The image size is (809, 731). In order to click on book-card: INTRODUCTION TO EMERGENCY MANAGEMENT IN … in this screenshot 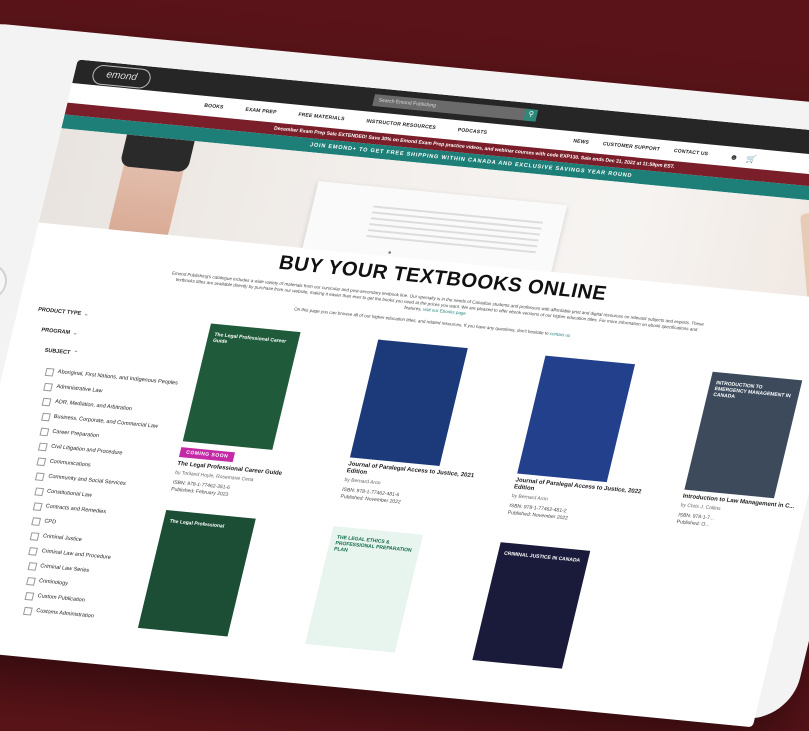, I will do `click(731, 461)`.